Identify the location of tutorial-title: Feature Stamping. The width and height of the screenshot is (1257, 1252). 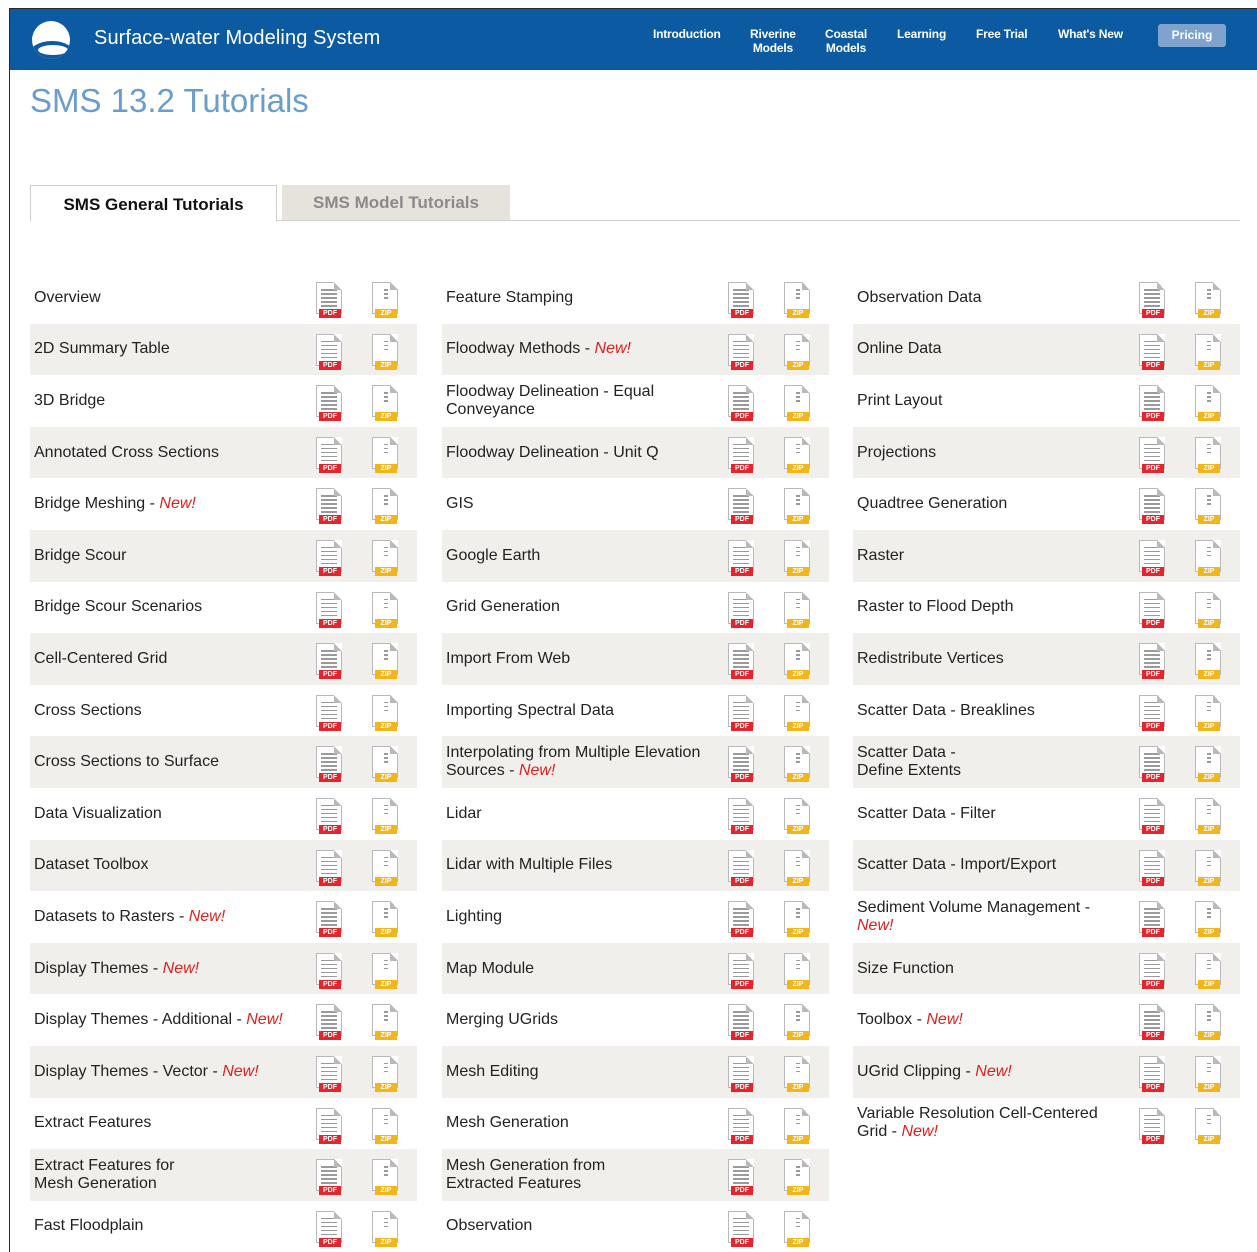
(509, 297).